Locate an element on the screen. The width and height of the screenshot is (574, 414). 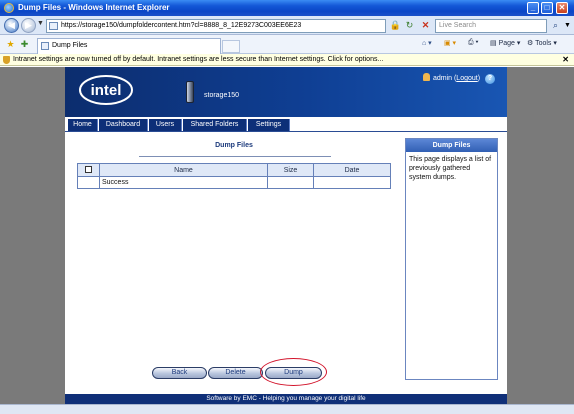
status-bar is located at coordinates (287, 409).